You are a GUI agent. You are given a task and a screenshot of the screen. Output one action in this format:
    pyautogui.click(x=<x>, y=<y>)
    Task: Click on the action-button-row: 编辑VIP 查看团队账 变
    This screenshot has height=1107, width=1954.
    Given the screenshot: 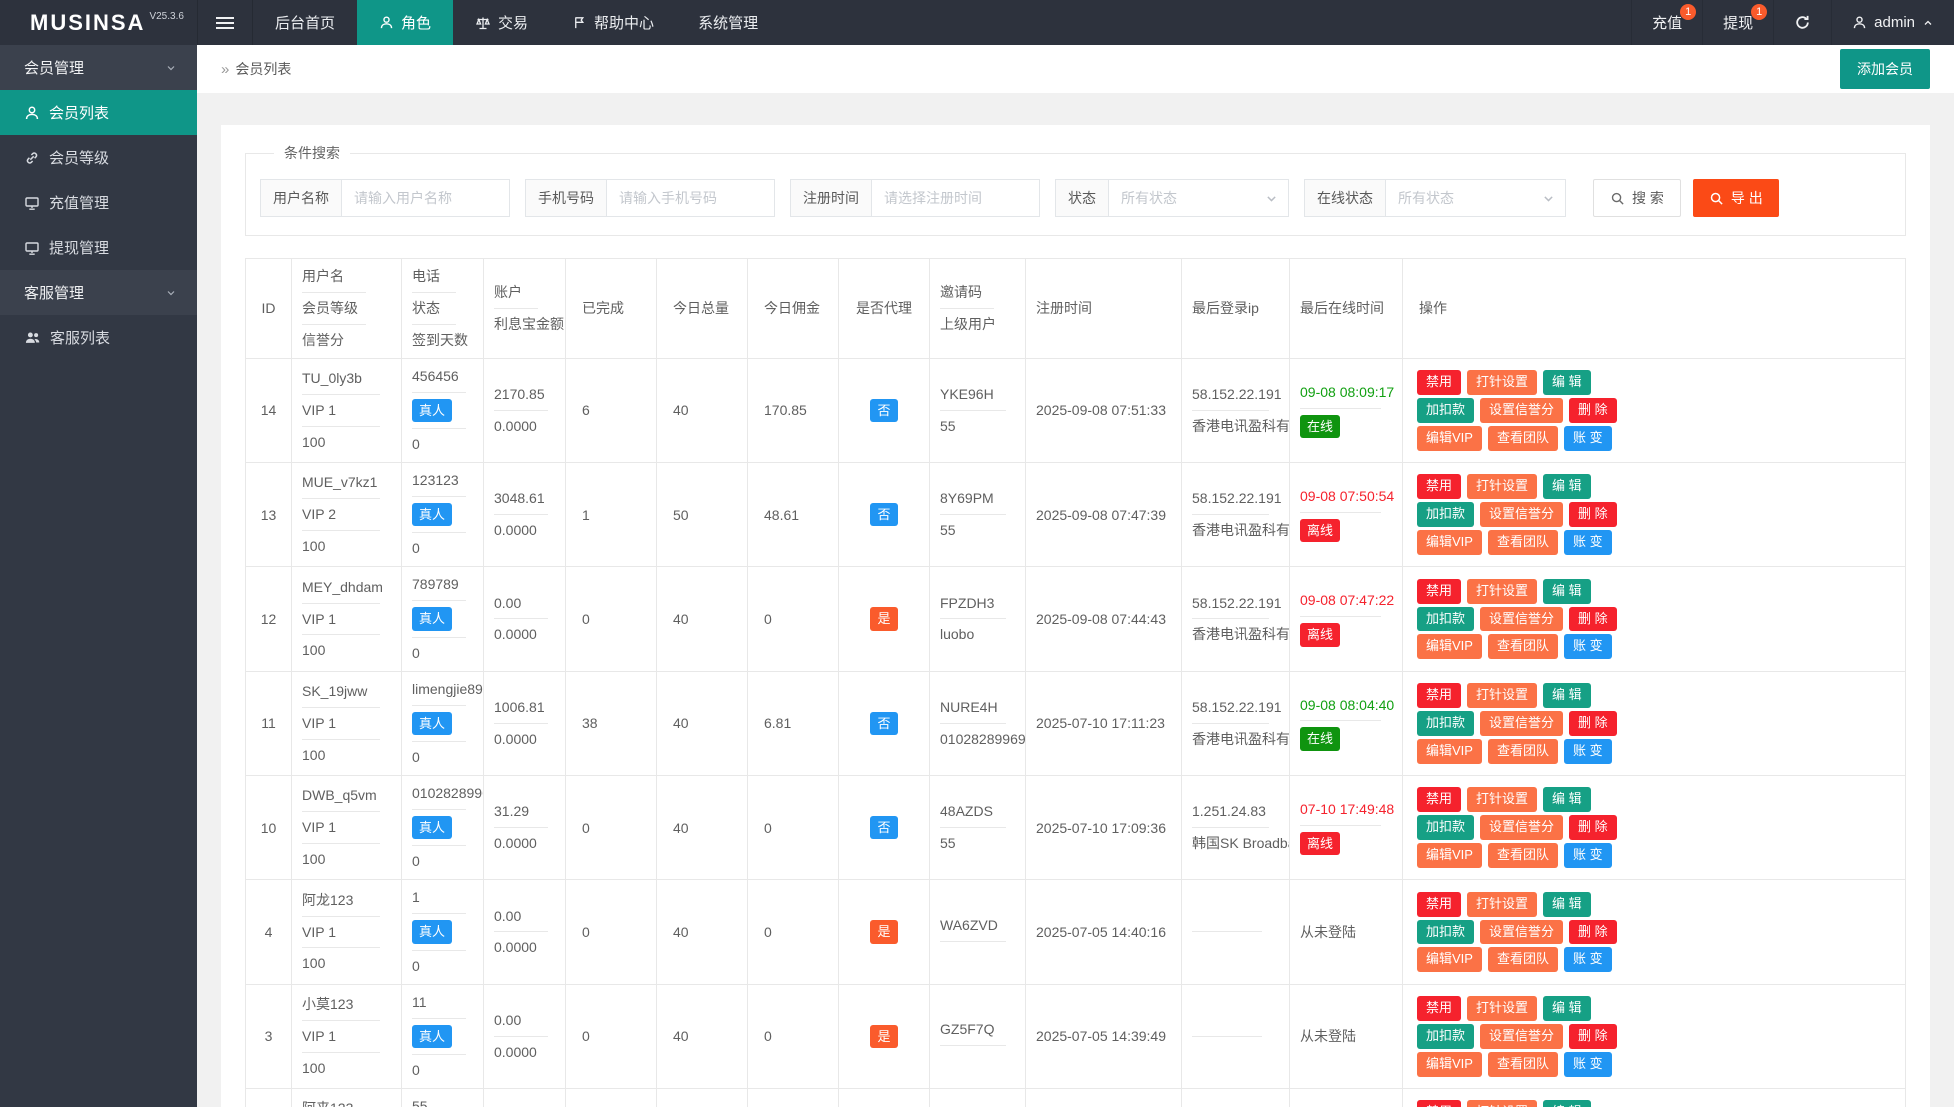 What is the action you would take?
    pyautogui.click(x=1658, y=960)
    